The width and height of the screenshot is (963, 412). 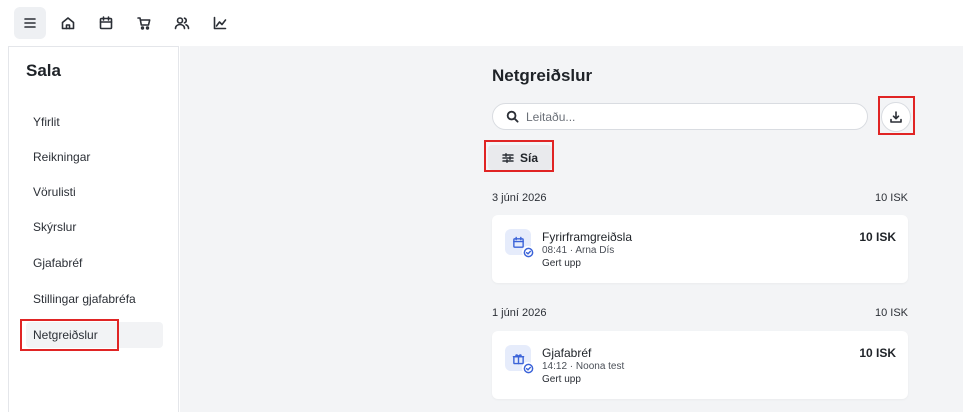 I want to click on filter-icon, so click(x=508, y=157).